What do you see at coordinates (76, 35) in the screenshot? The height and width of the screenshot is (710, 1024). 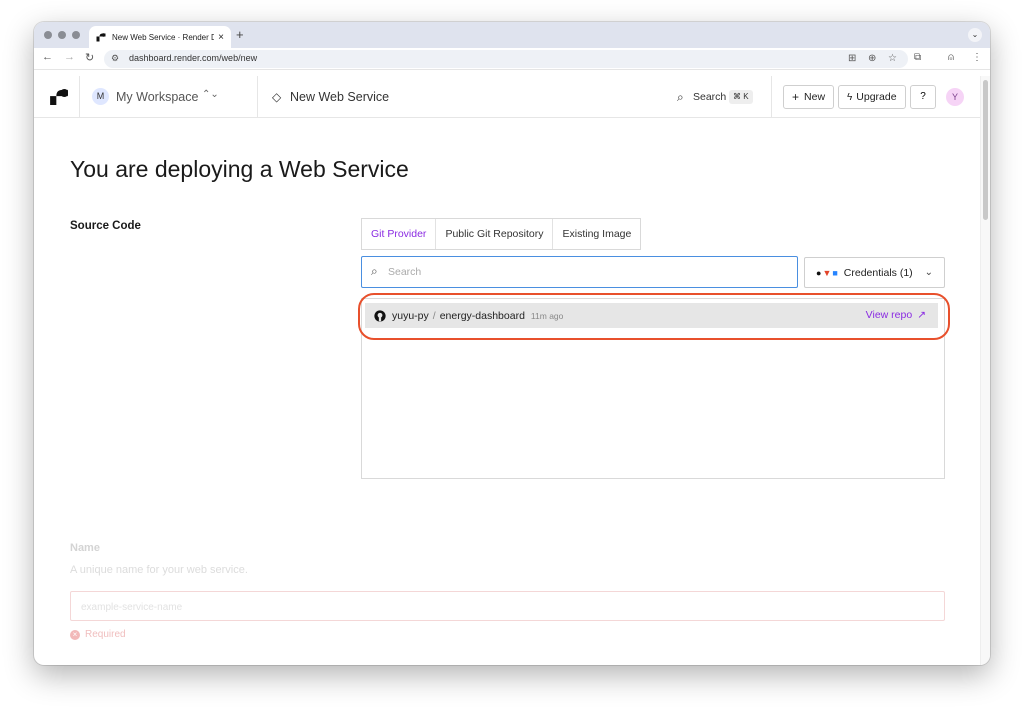 I see `zoom-window-button` at bounding box center [76, 35].